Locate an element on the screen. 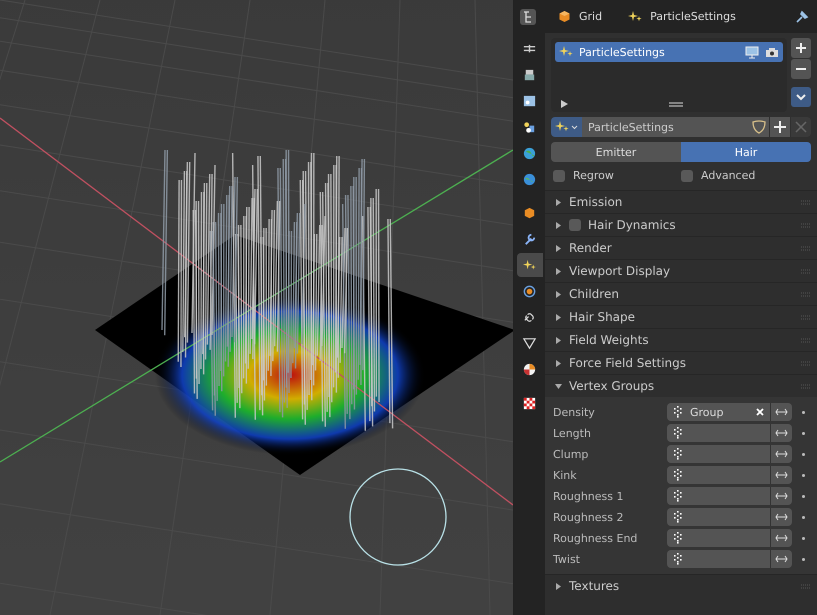 Image resolution: width=817 pixels, height=615 pixels. panel-title: Children is located at coordinates (594, 294).